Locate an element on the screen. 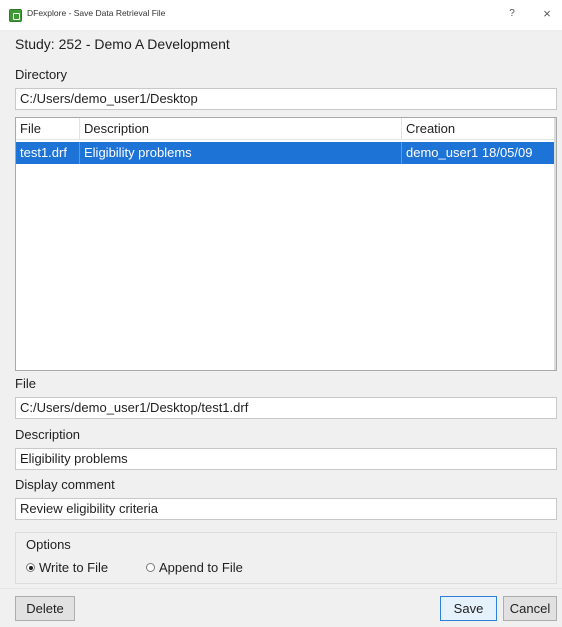  column-header-file: File is located at coordinates (48, 129).